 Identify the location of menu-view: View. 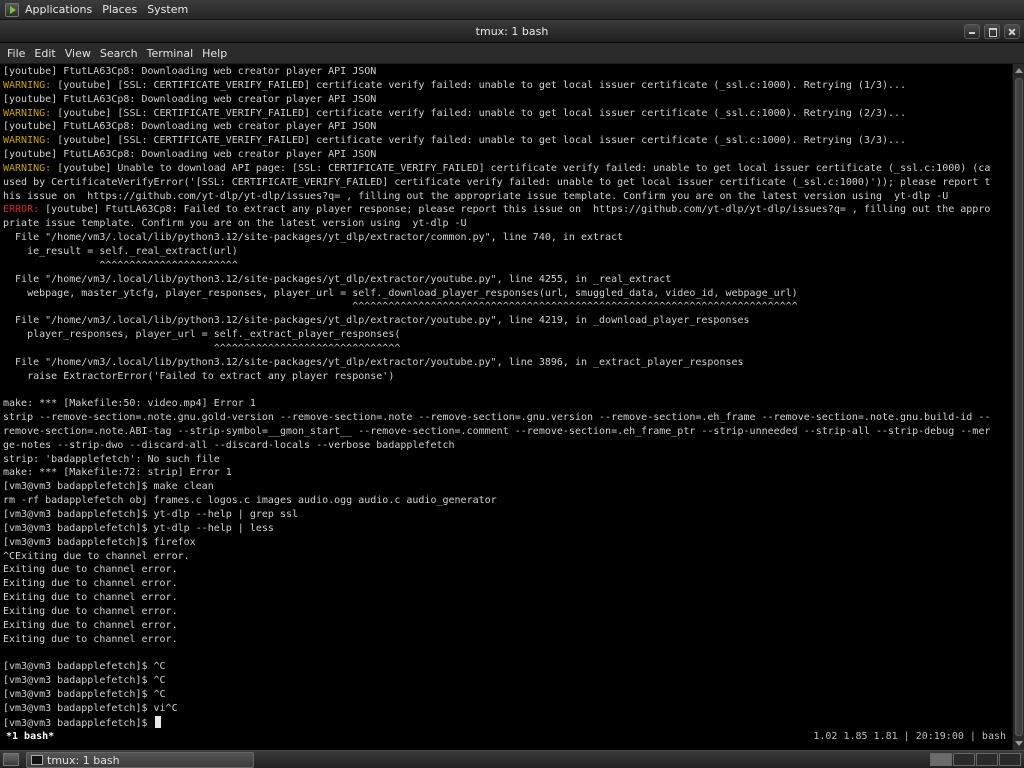
(74, 53).